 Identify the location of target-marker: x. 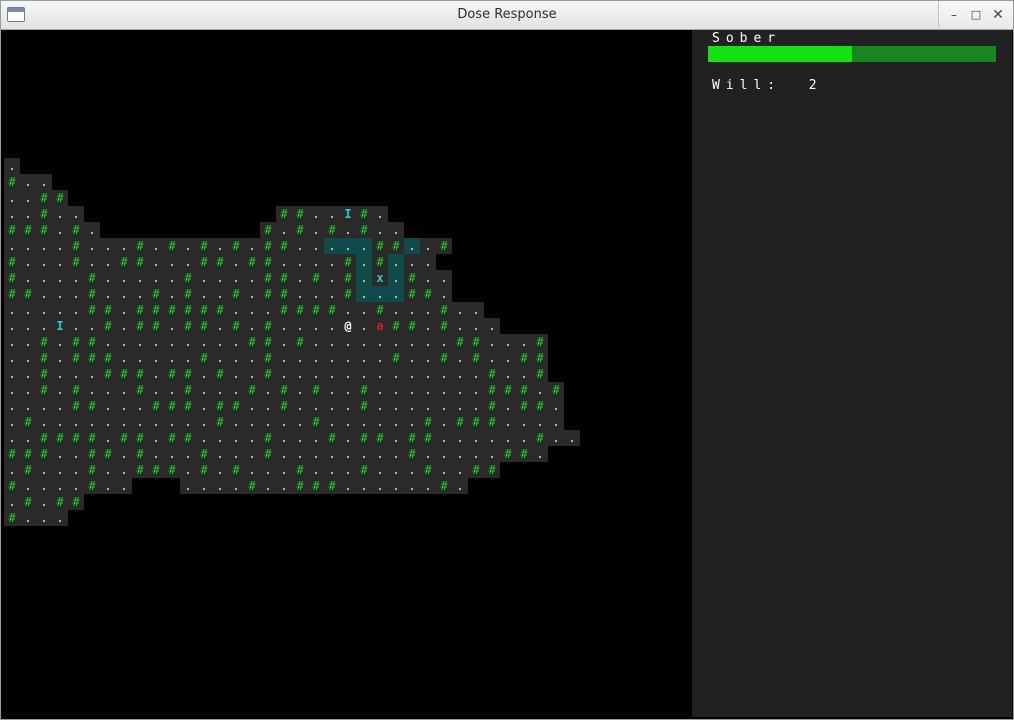
(379, 278).